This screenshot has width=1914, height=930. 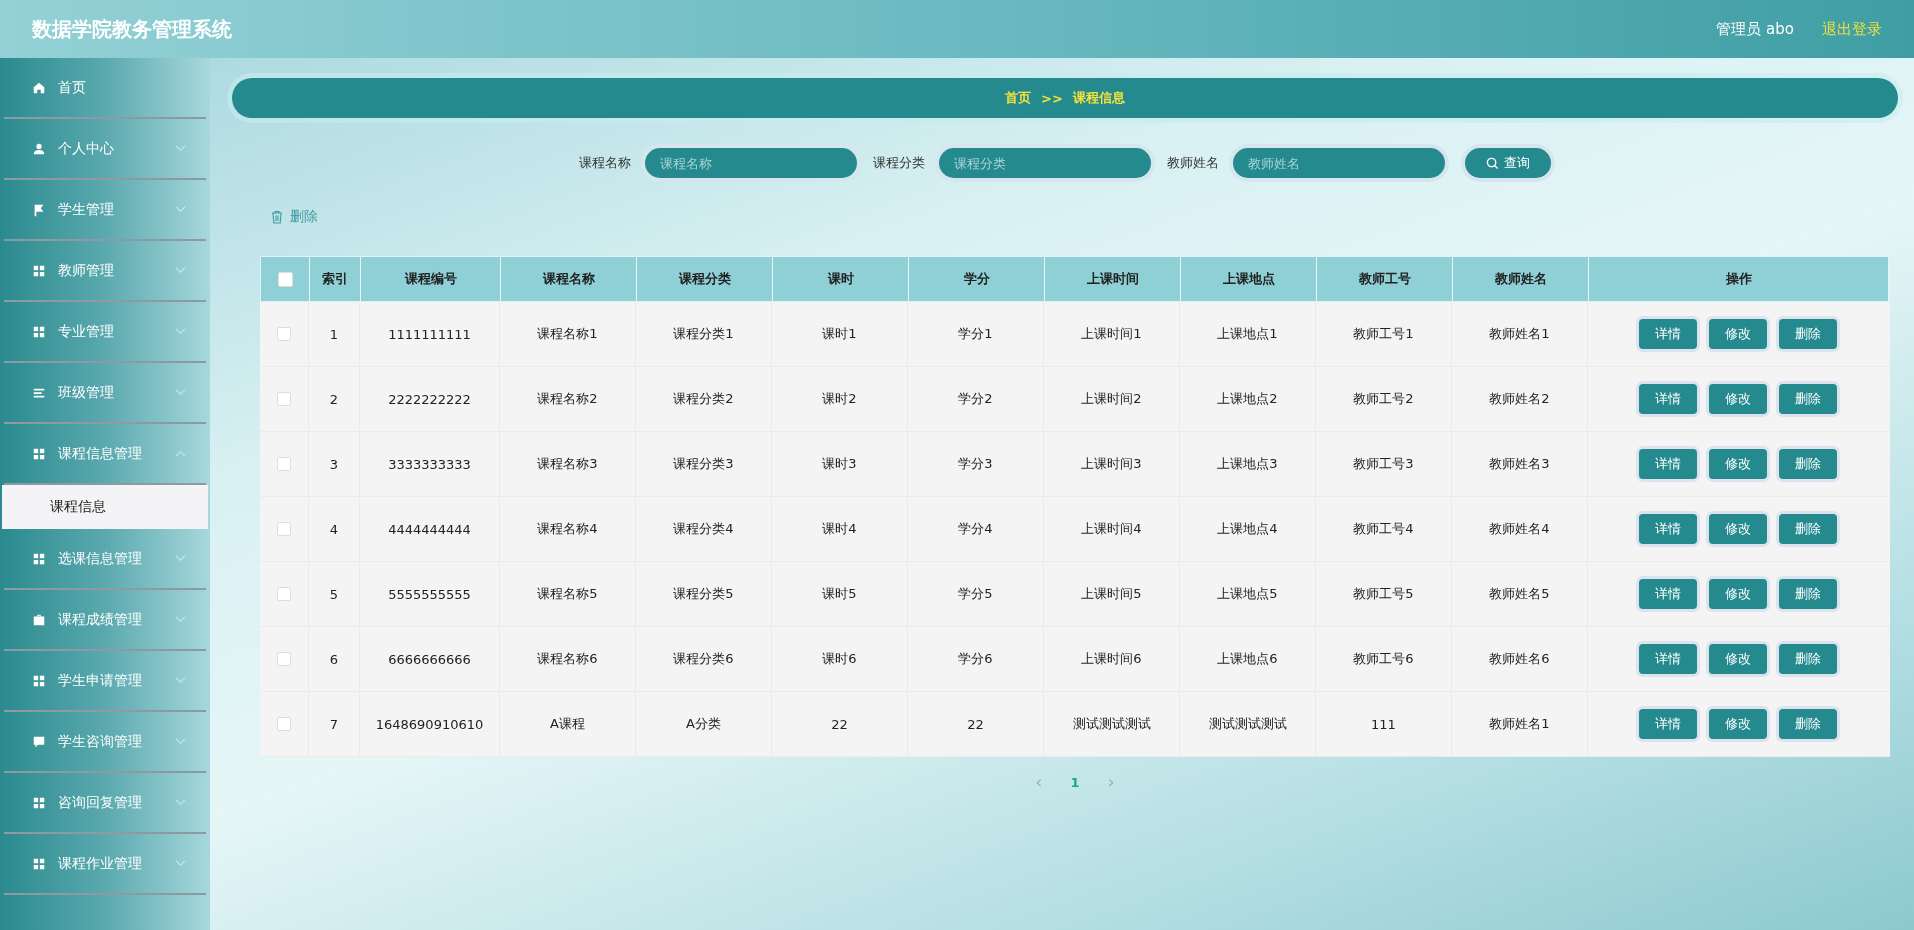 What do you see at coordinates (430, 334) in the screenshot?
I see `table-cell: 1111111111` at bounding box center [430, 334].